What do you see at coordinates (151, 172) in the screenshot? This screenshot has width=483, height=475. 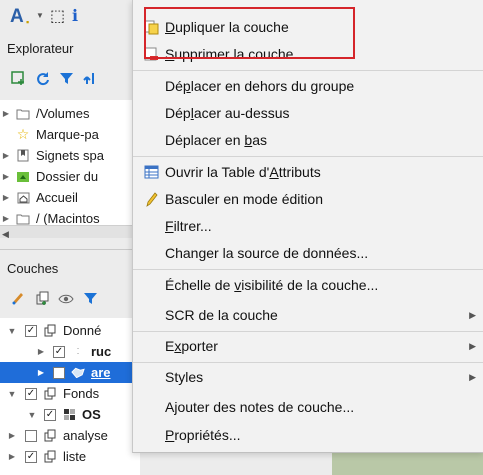 I see `attribute-table-icon` at bounding box center [151, 172].